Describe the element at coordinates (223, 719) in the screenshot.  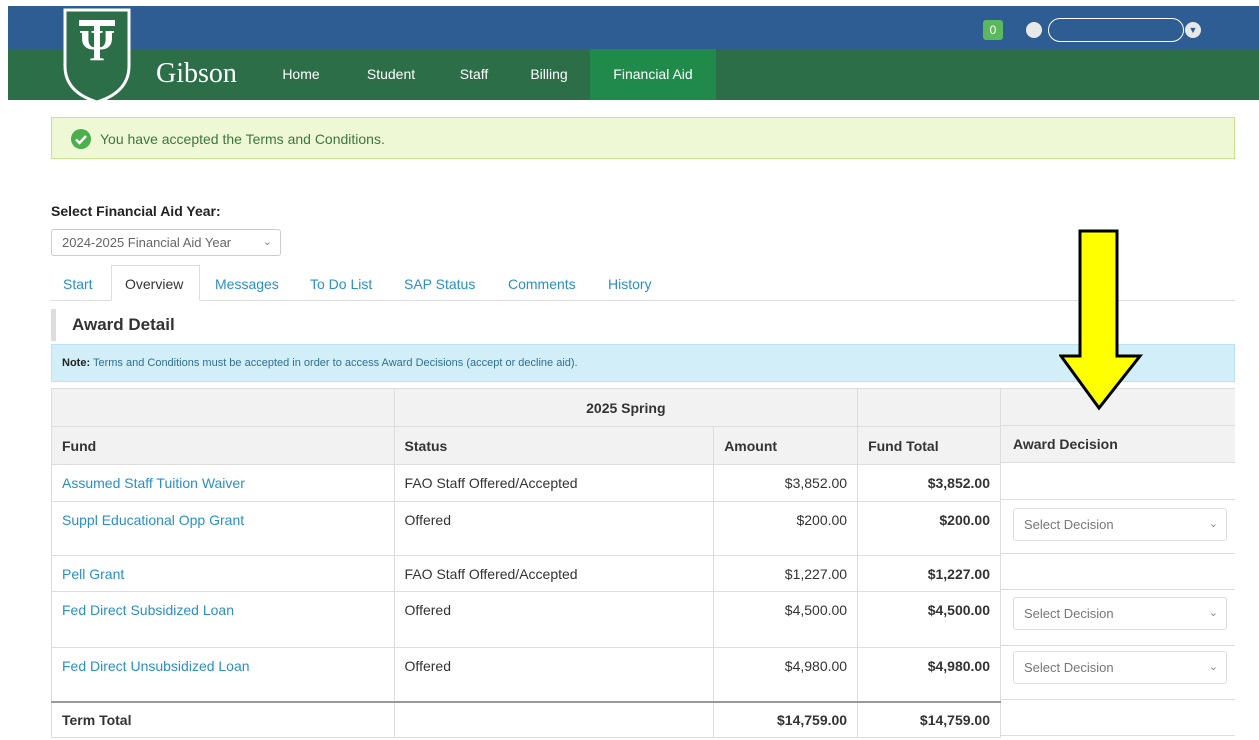
I see `term-total-label: Term Total` at that location.